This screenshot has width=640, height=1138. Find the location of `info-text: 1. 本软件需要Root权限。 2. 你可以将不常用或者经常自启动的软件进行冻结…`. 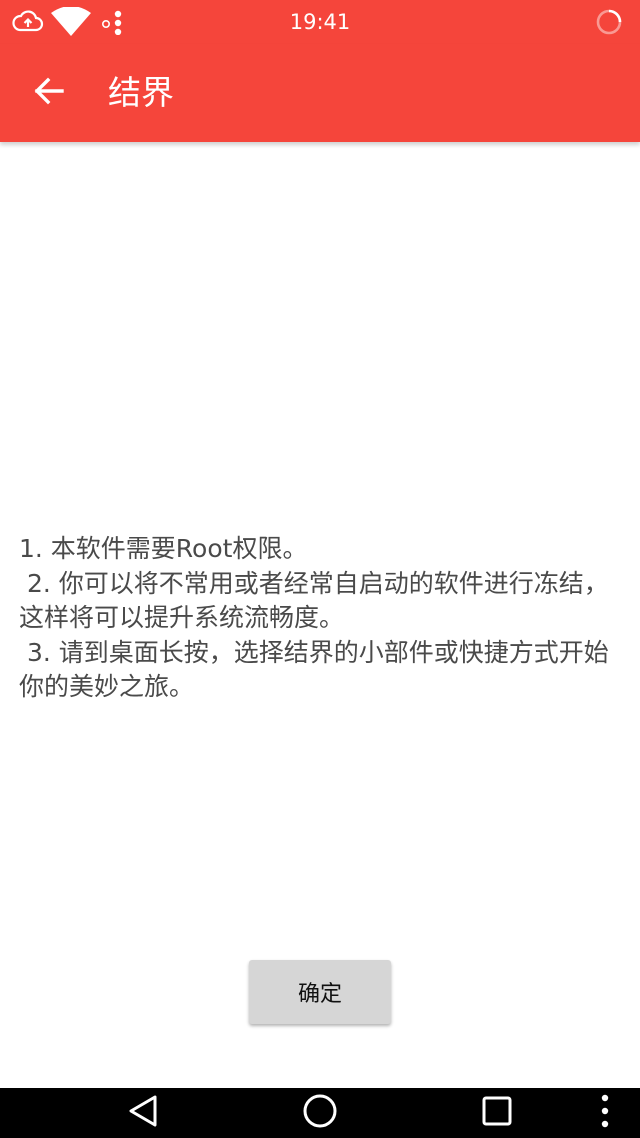

info-text: 1. 本软件需要Root权限。 2. 你可以将不常用或者经常自启动的软件进行冻结… is located at coordinates (314, 617).